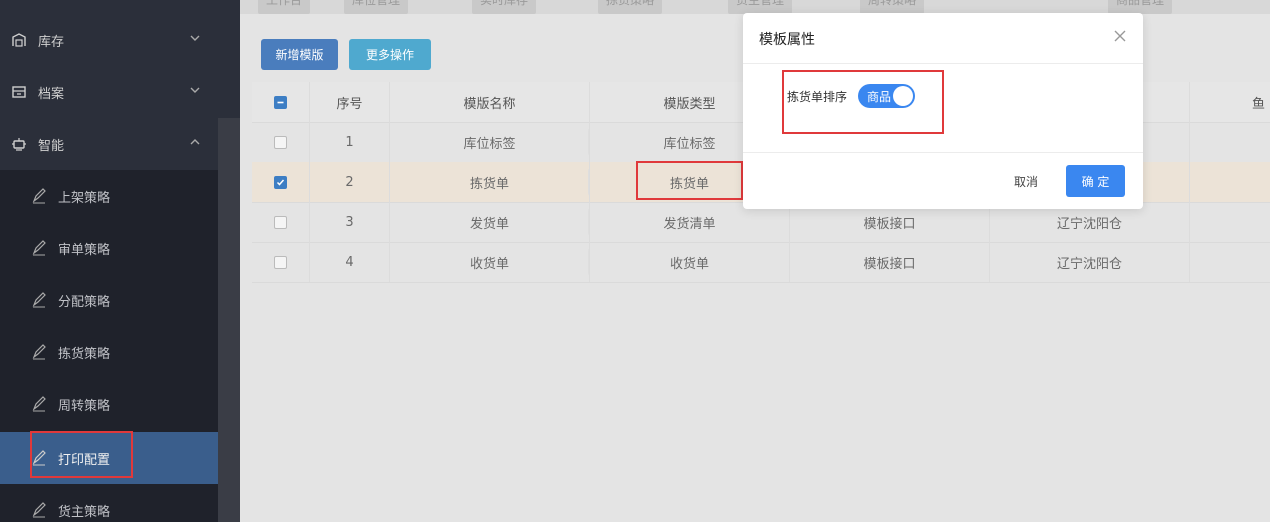 Image resolution: width=1270 pixels, height=522 pixels. Describe the element at coordinates (1120, 36) in the screenshot. I see `close-icon` at that location.